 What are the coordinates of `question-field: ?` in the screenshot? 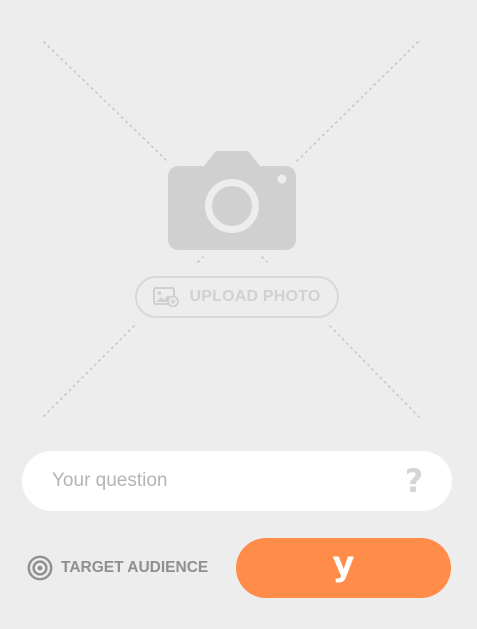 It's located at (237, 481).